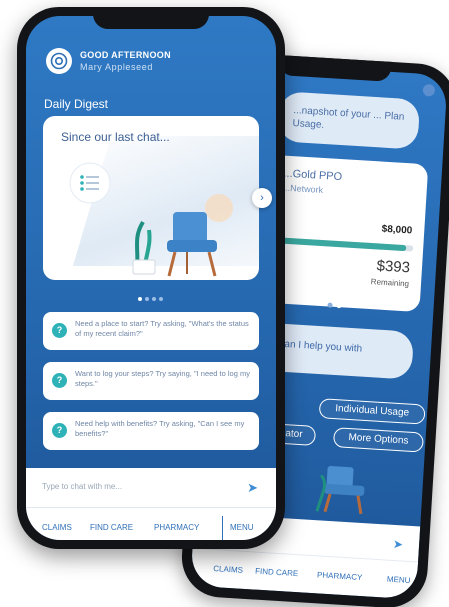 This screenshot has width=449, height=607. I want to click on bottom-nav: CLAIMS FIND CARE PHARMACY MENU, so click(151, 524).